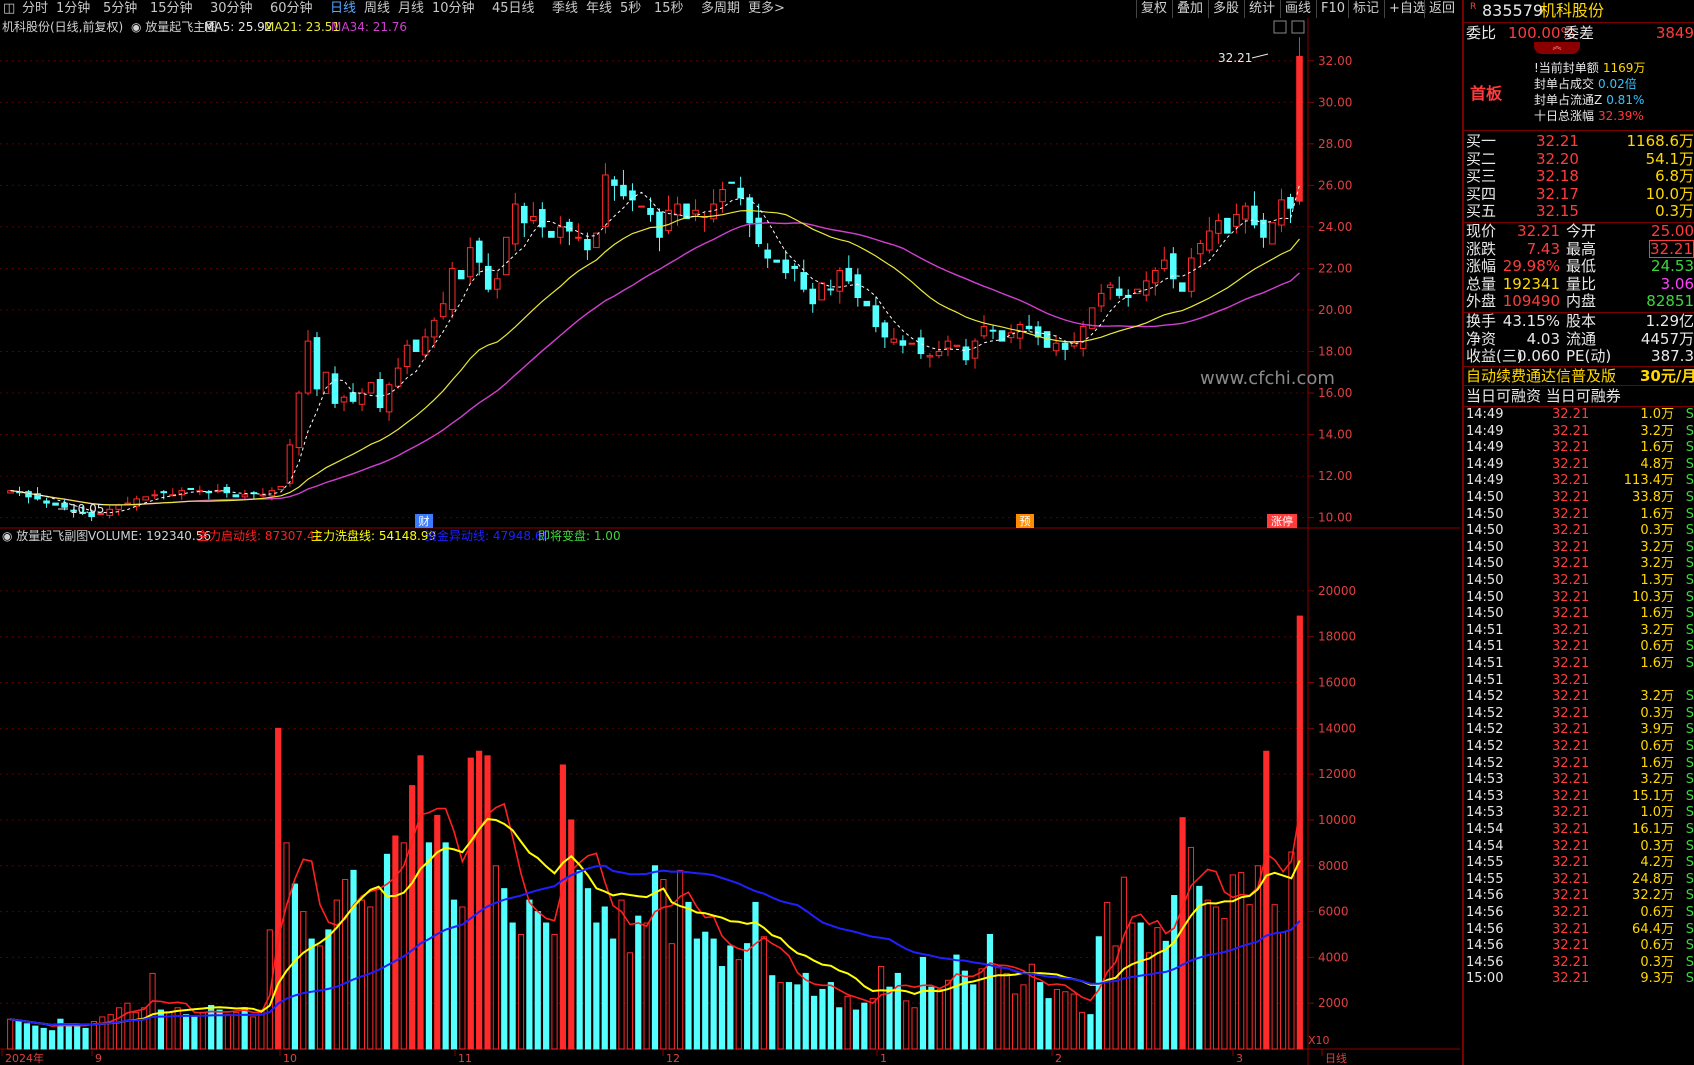  What do you see at coordinates (1335, 102) in the screenshot?
I see `y-tick-label: 30.00` at bounding box center [1335, 102].